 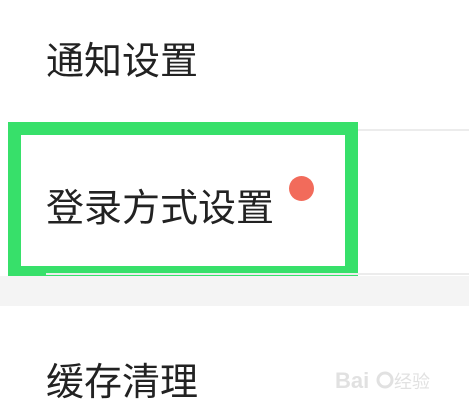 I want to click on svg-text: 经验, so click(x=412, y=382).